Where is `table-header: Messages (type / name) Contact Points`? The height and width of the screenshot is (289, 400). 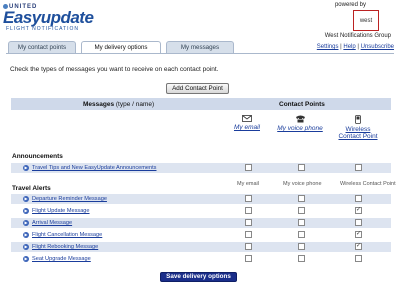
table-header: Messages (type / name) Contact Points is located at coordinates (201, 104).